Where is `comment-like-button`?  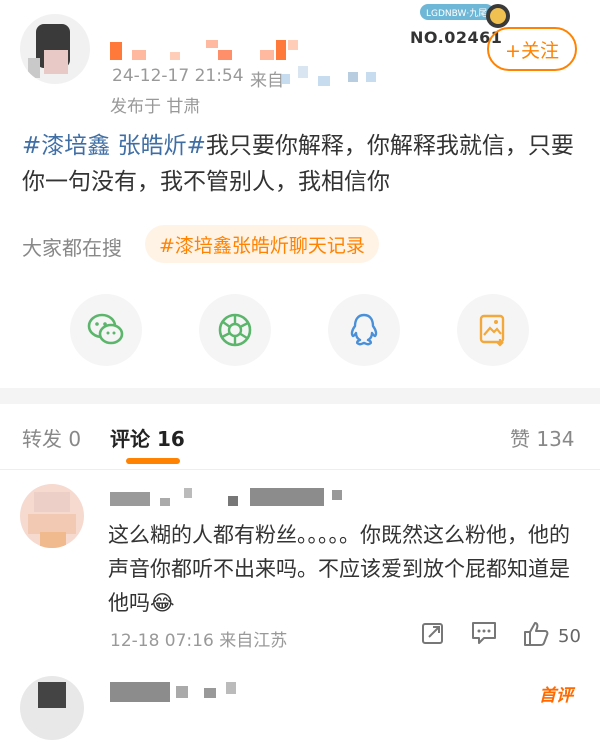 comment-like-button is located at coordinates (536, 636).